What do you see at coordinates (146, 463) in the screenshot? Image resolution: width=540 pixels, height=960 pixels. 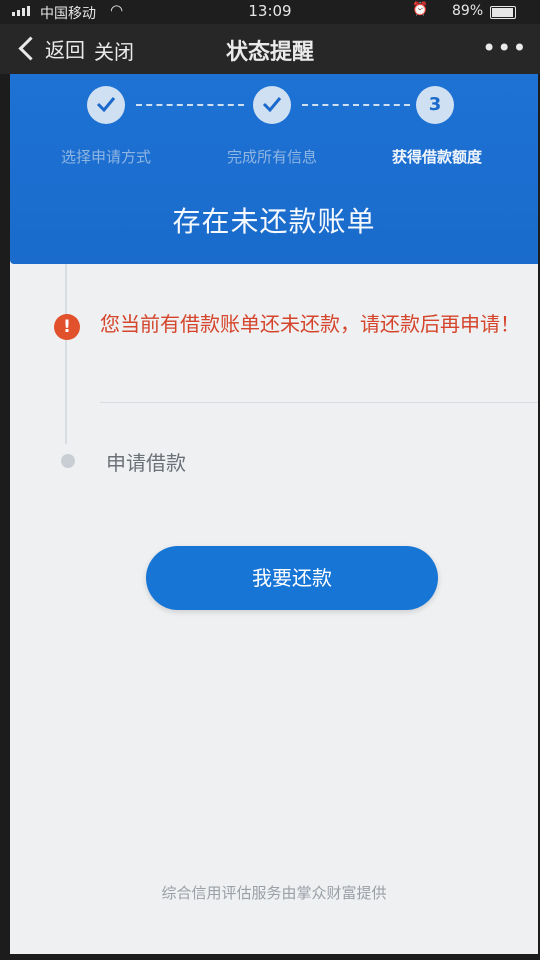 I see `timeline-item-apply: 申请借款` at bounding box center [146, 463].